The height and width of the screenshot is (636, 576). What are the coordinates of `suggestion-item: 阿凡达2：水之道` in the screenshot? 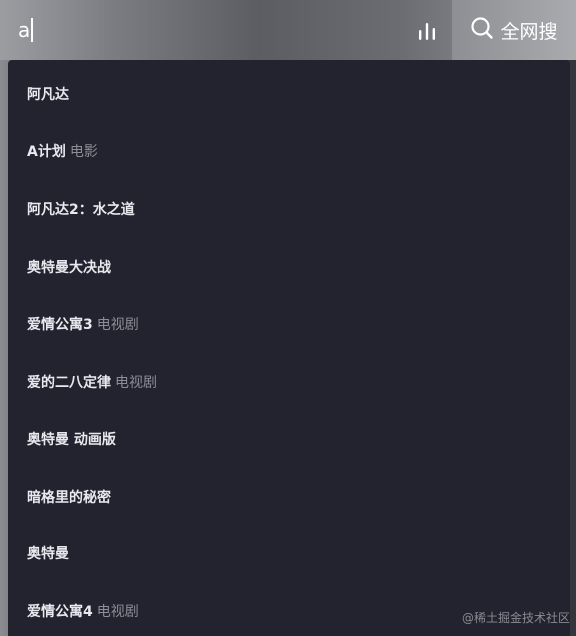 It's located at (81, 209).